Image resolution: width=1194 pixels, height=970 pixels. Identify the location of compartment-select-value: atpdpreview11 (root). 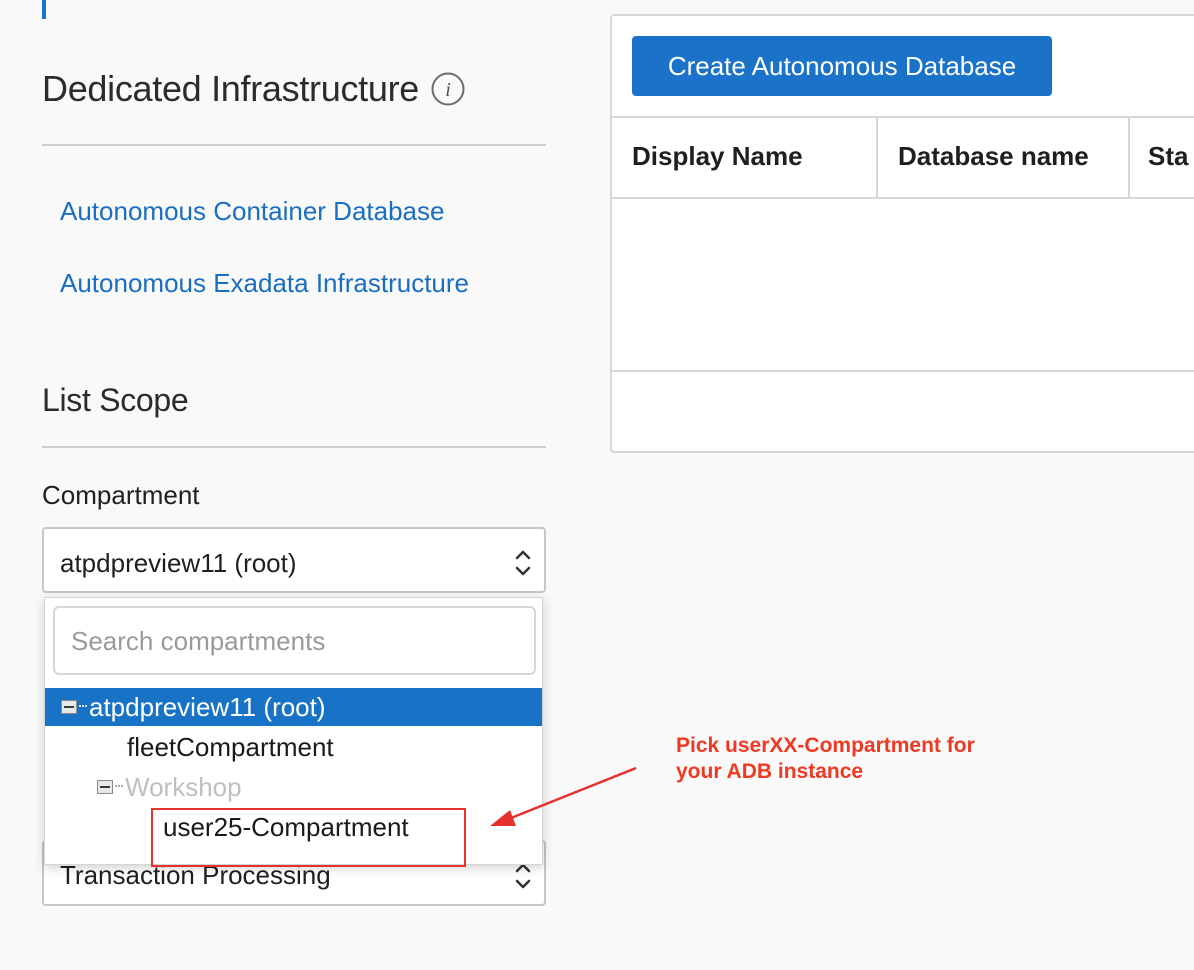
(178, 563).